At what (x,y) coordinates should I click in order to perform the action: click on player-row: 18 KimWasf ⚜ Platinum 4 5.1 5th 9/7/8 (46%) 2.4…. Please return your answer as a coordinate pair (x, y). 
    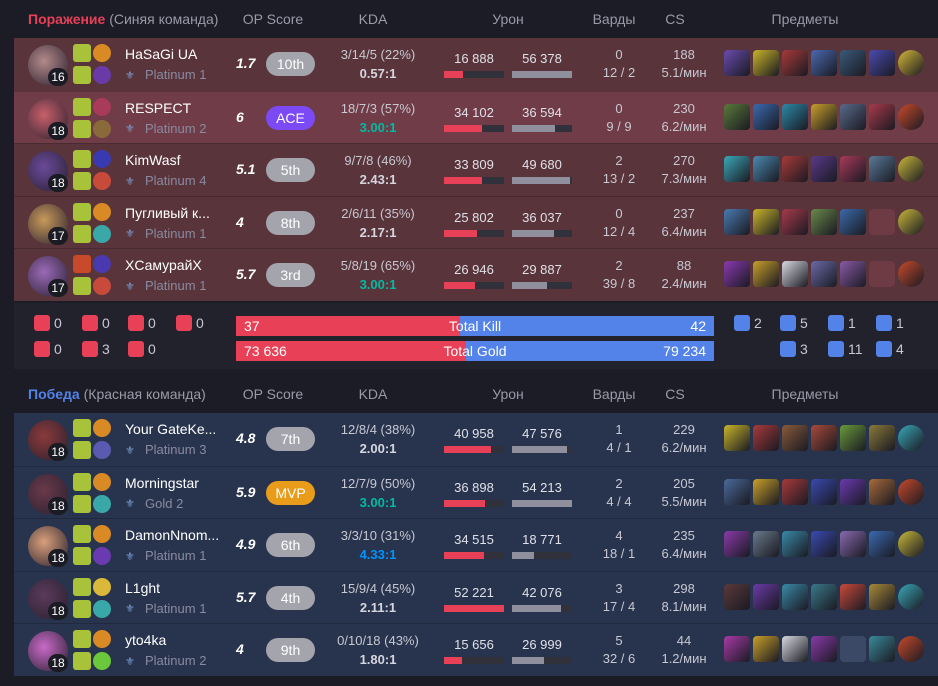
    Looking at the image, I should click on (476, 169).